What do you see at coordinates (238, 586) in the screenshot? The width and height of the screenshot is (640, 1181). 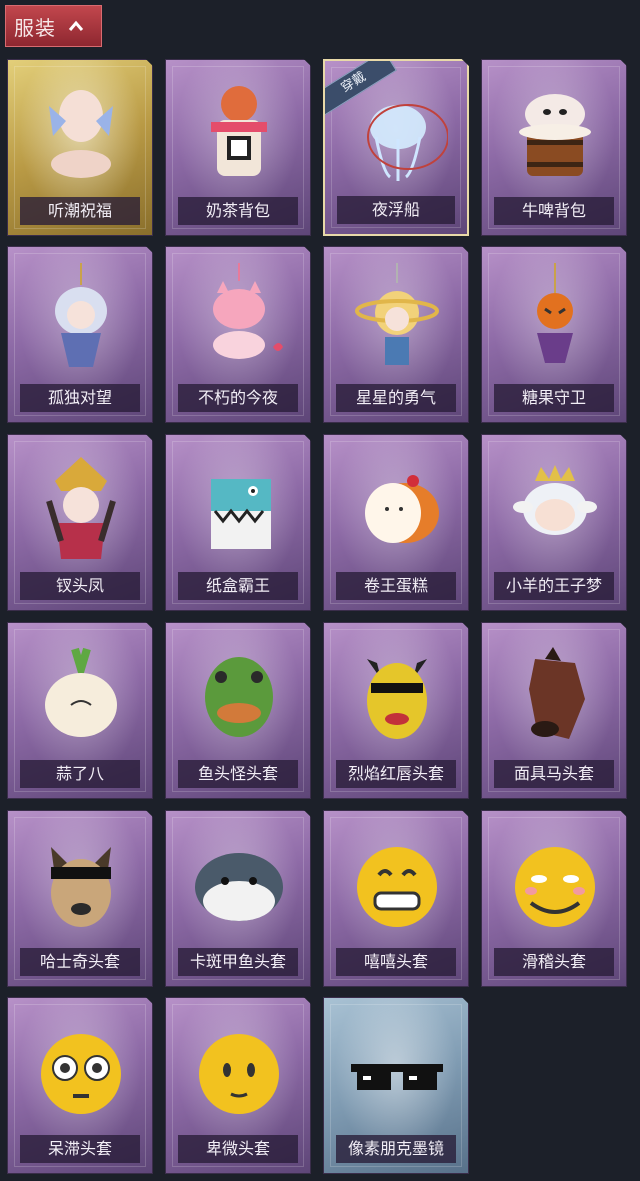 I see `item-label: 纸盒霸王` at bounding box center [238, 586].